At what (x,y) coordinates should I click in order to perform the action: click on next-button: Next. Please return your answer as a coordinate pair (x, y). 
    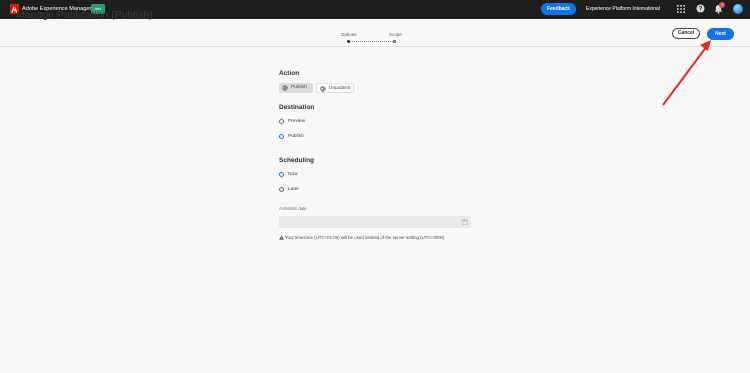
    Looking at the image, I should click on (720, 34).